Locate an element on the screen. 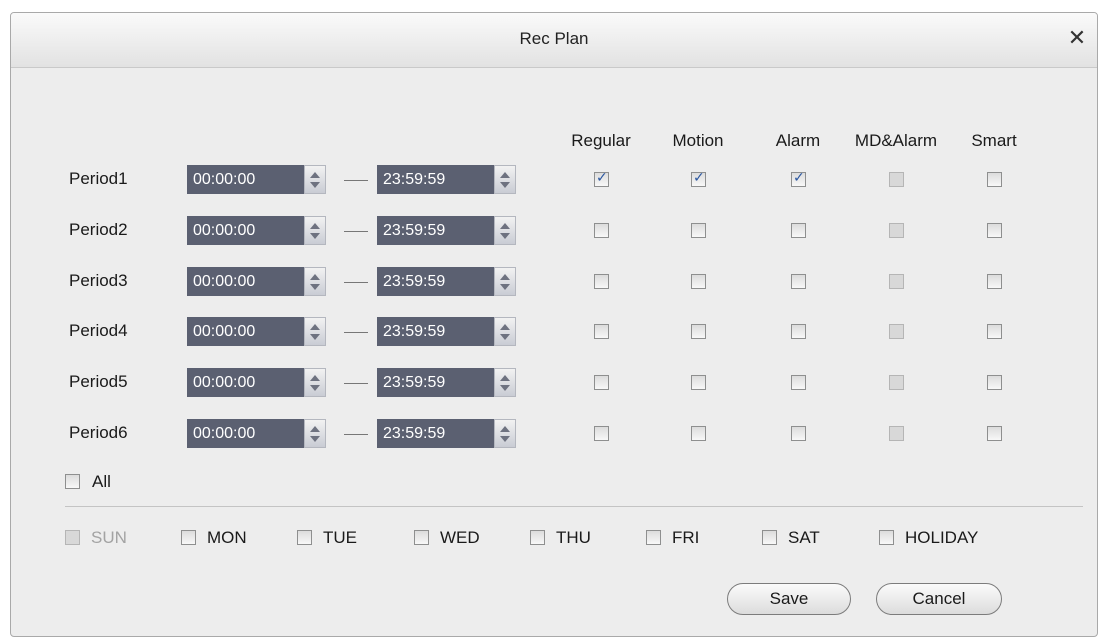 The height and width of the screenshot is (642, 1106). close-icon: ✕ is located at coordinates (1077, 38).